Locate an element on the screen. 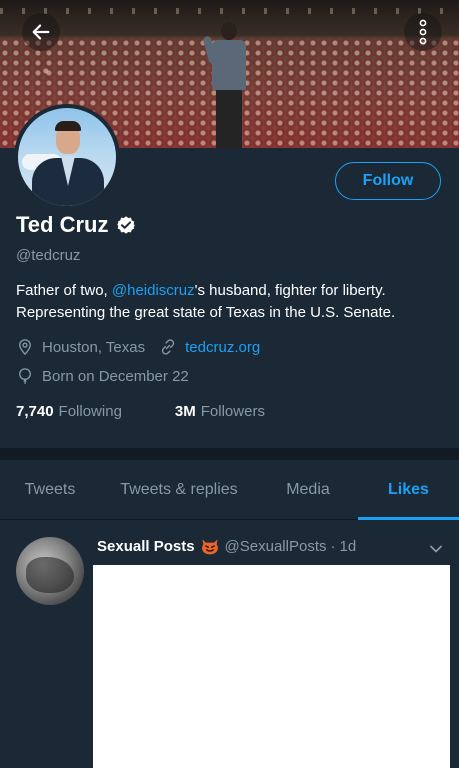 This screenshot has height=768, width=459. profile-website-link: tedcruz.org is located at coordinates (222, 347).